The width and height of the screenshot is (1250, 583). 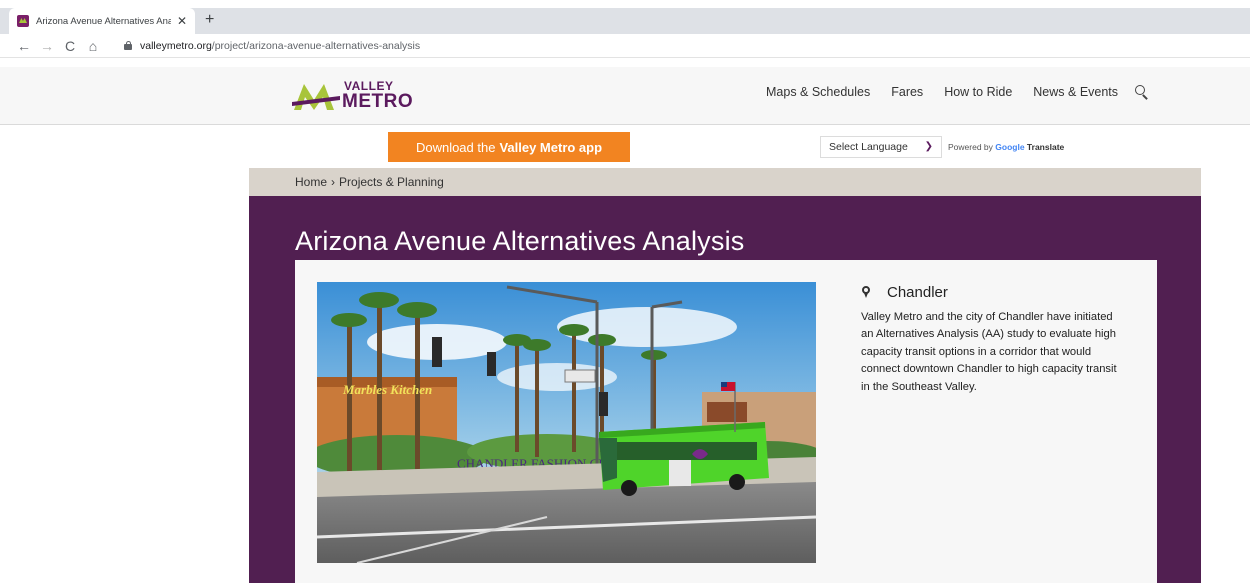 What do you see at coordinates (1142, 92) in the screenshot?
I see `search-icon` at bounding box center [1142, 92].